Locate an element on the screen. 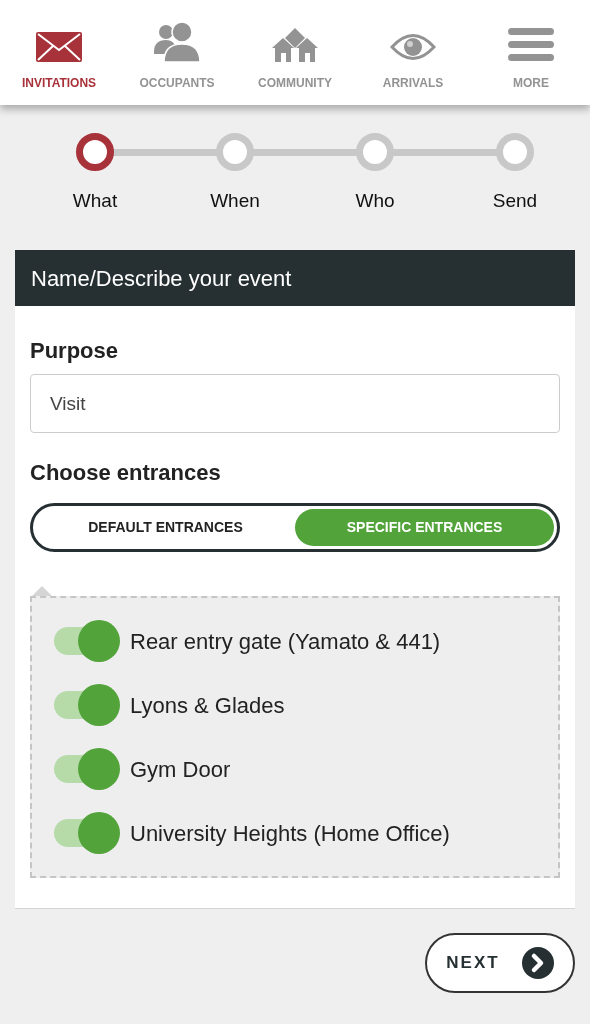 This screenshot has height=1024, width=590. people-icon is located at coordinates (177, 42).